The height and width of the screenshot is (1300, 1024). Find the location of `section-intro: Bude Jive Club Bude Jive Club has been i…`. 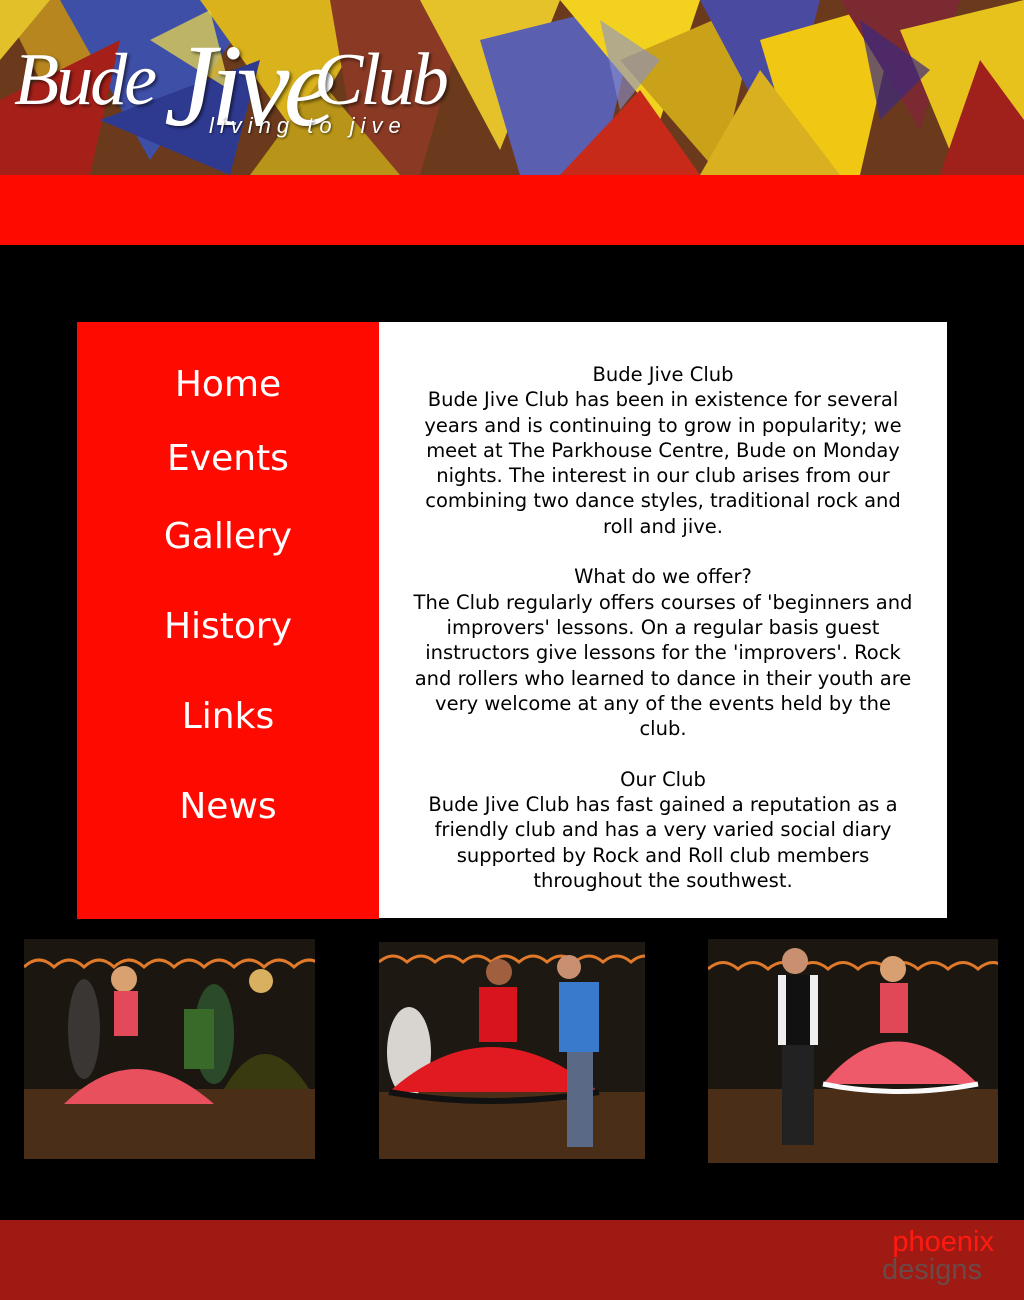

section-intro: Bude Jive Club Bude Jive Club has been i… is located at coordinates (663, 450).